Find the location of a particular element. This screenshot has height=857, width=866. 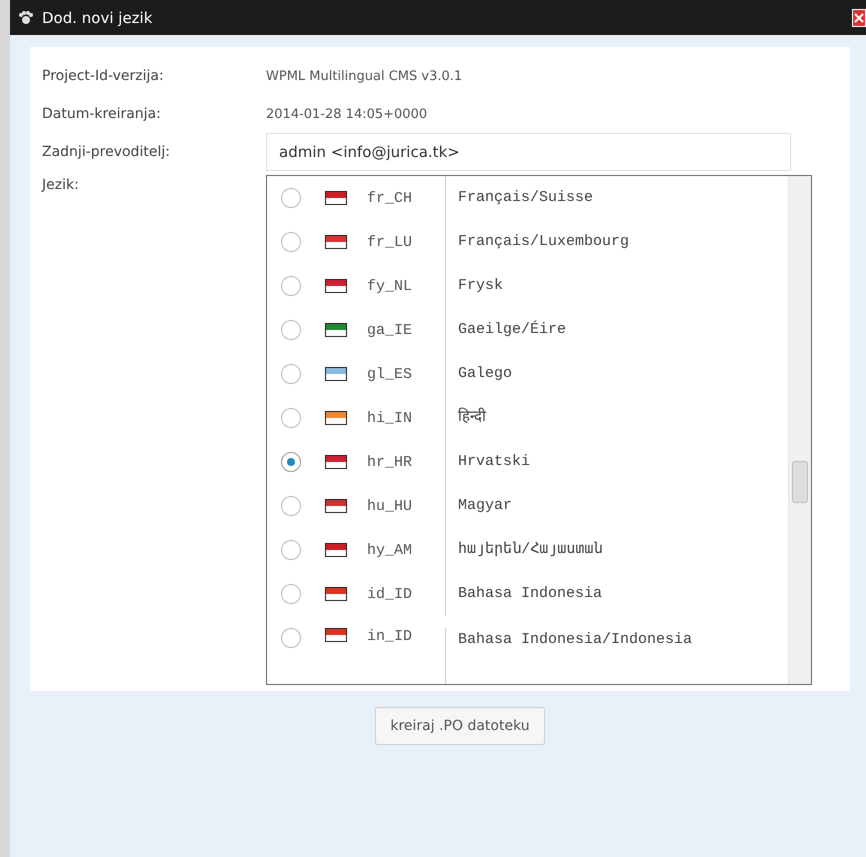

language-code: fr_LU is located at coordinates (406, 242).